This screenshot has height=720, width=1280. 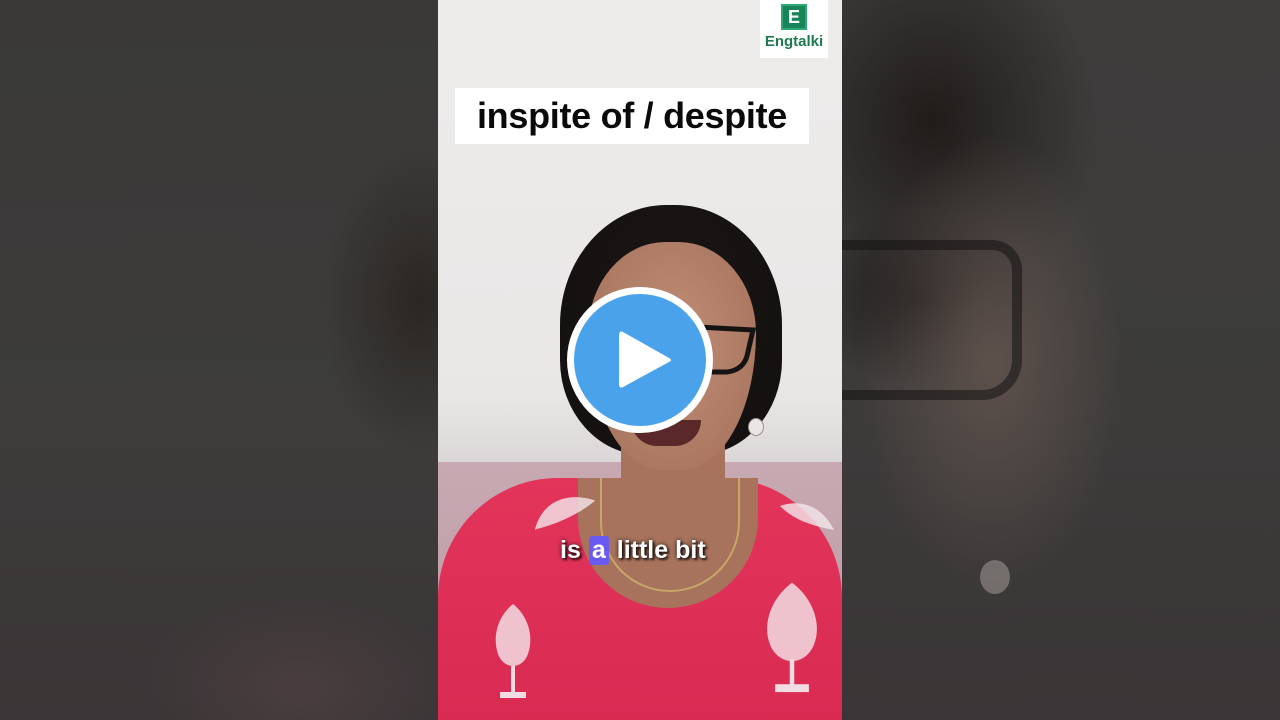 What do you see at coordinates (570, 549) in the screenshot?
I see `caption-word: is` at bounding box center [570, 549].